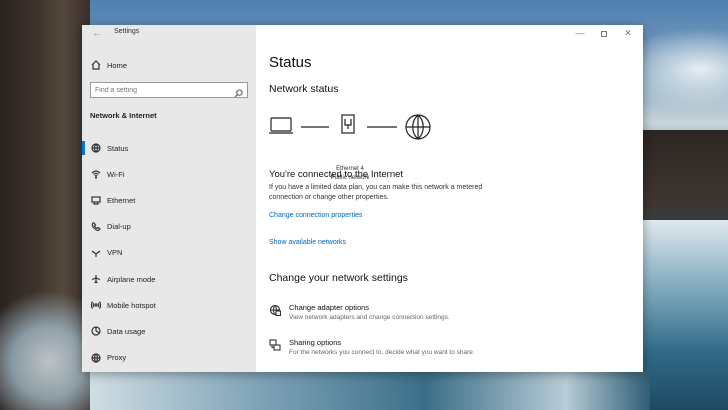 The width and height of the screenshot is (728, 410). What do you see at coordinates (336, 174) in the screenshot?
I see `connection-status-title: You're connected to the Internet` at bounding box center [336, 174].